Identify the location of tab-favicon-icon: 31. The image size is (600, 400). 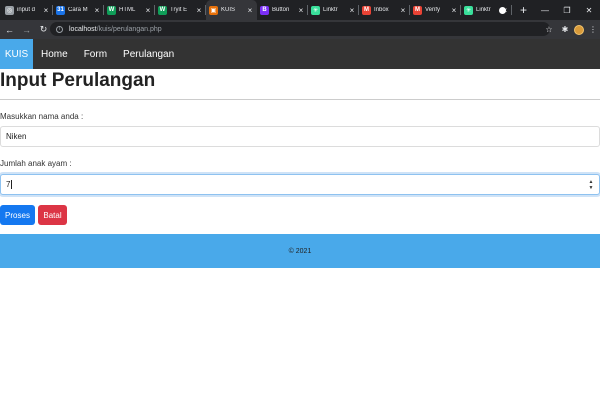
(60, 10).